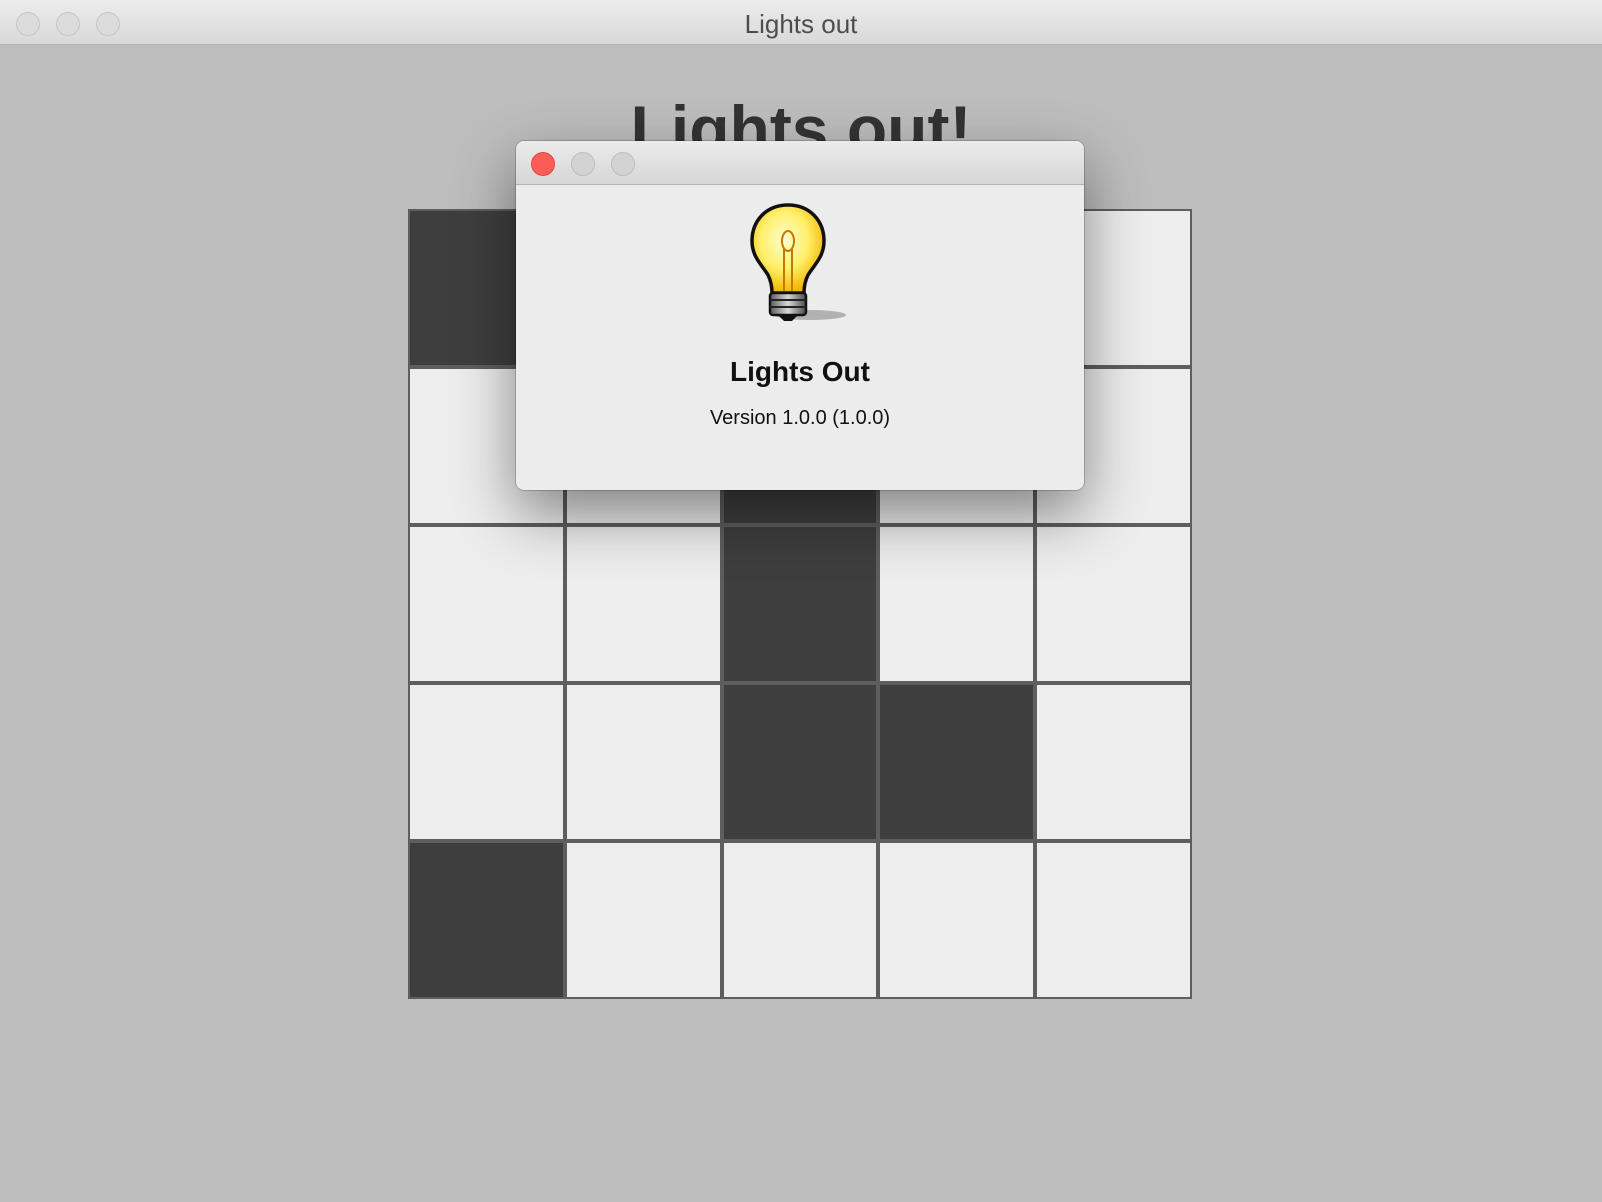 This screenshot has height=1202, width=1602. I want to click on board-cell-r4-c2, so click(643, 762).